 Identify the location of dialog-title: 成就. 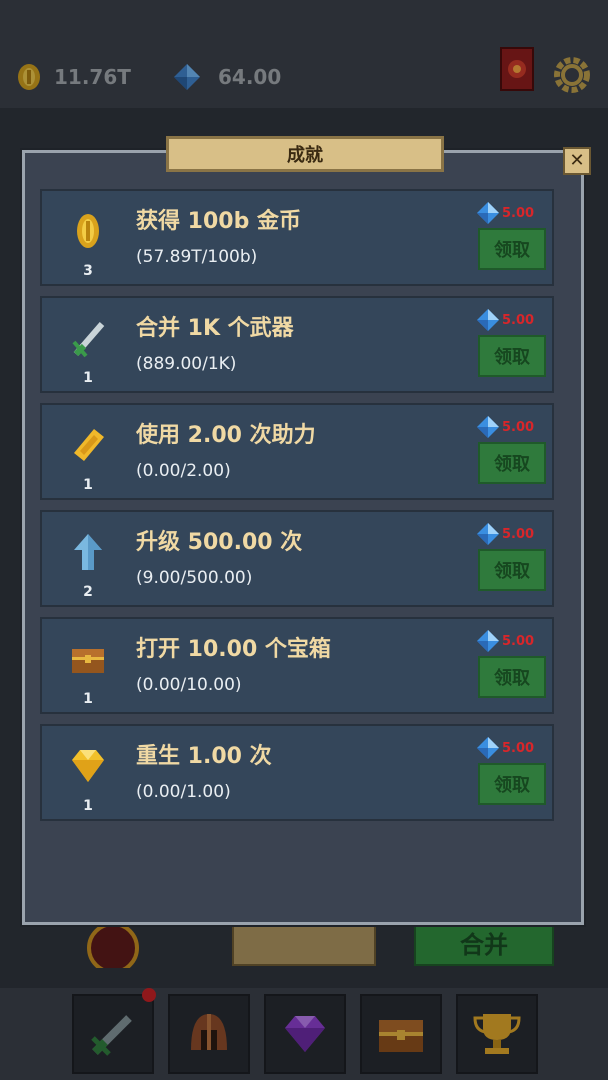
(305, 155).